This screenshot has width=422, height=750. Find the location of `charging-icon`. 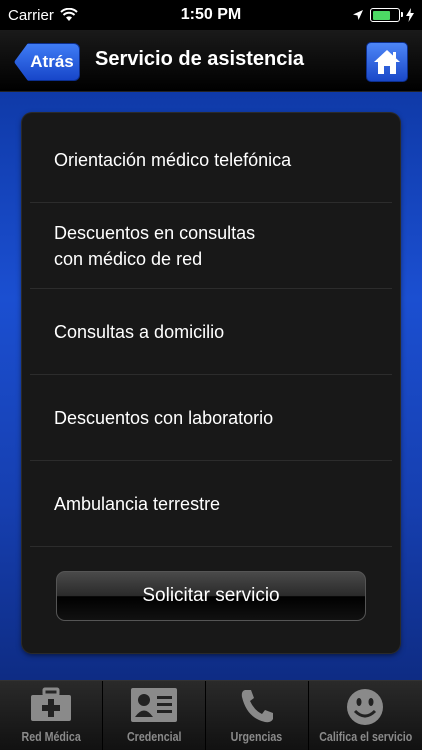

charging-icon is located at coordinates (410, 15).